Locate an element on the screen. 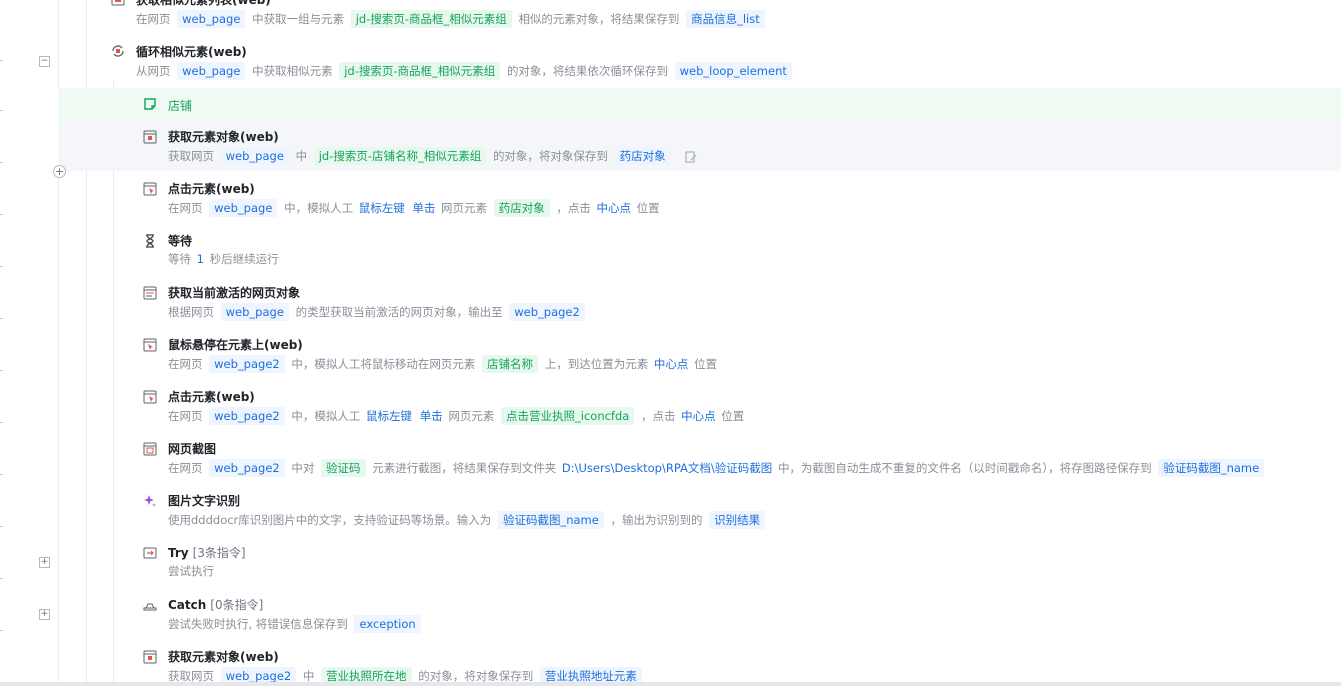 Image resolution: width=1341 pixels, height=686 pixels. variable-tag: exception is located at coordinates (387, 624).